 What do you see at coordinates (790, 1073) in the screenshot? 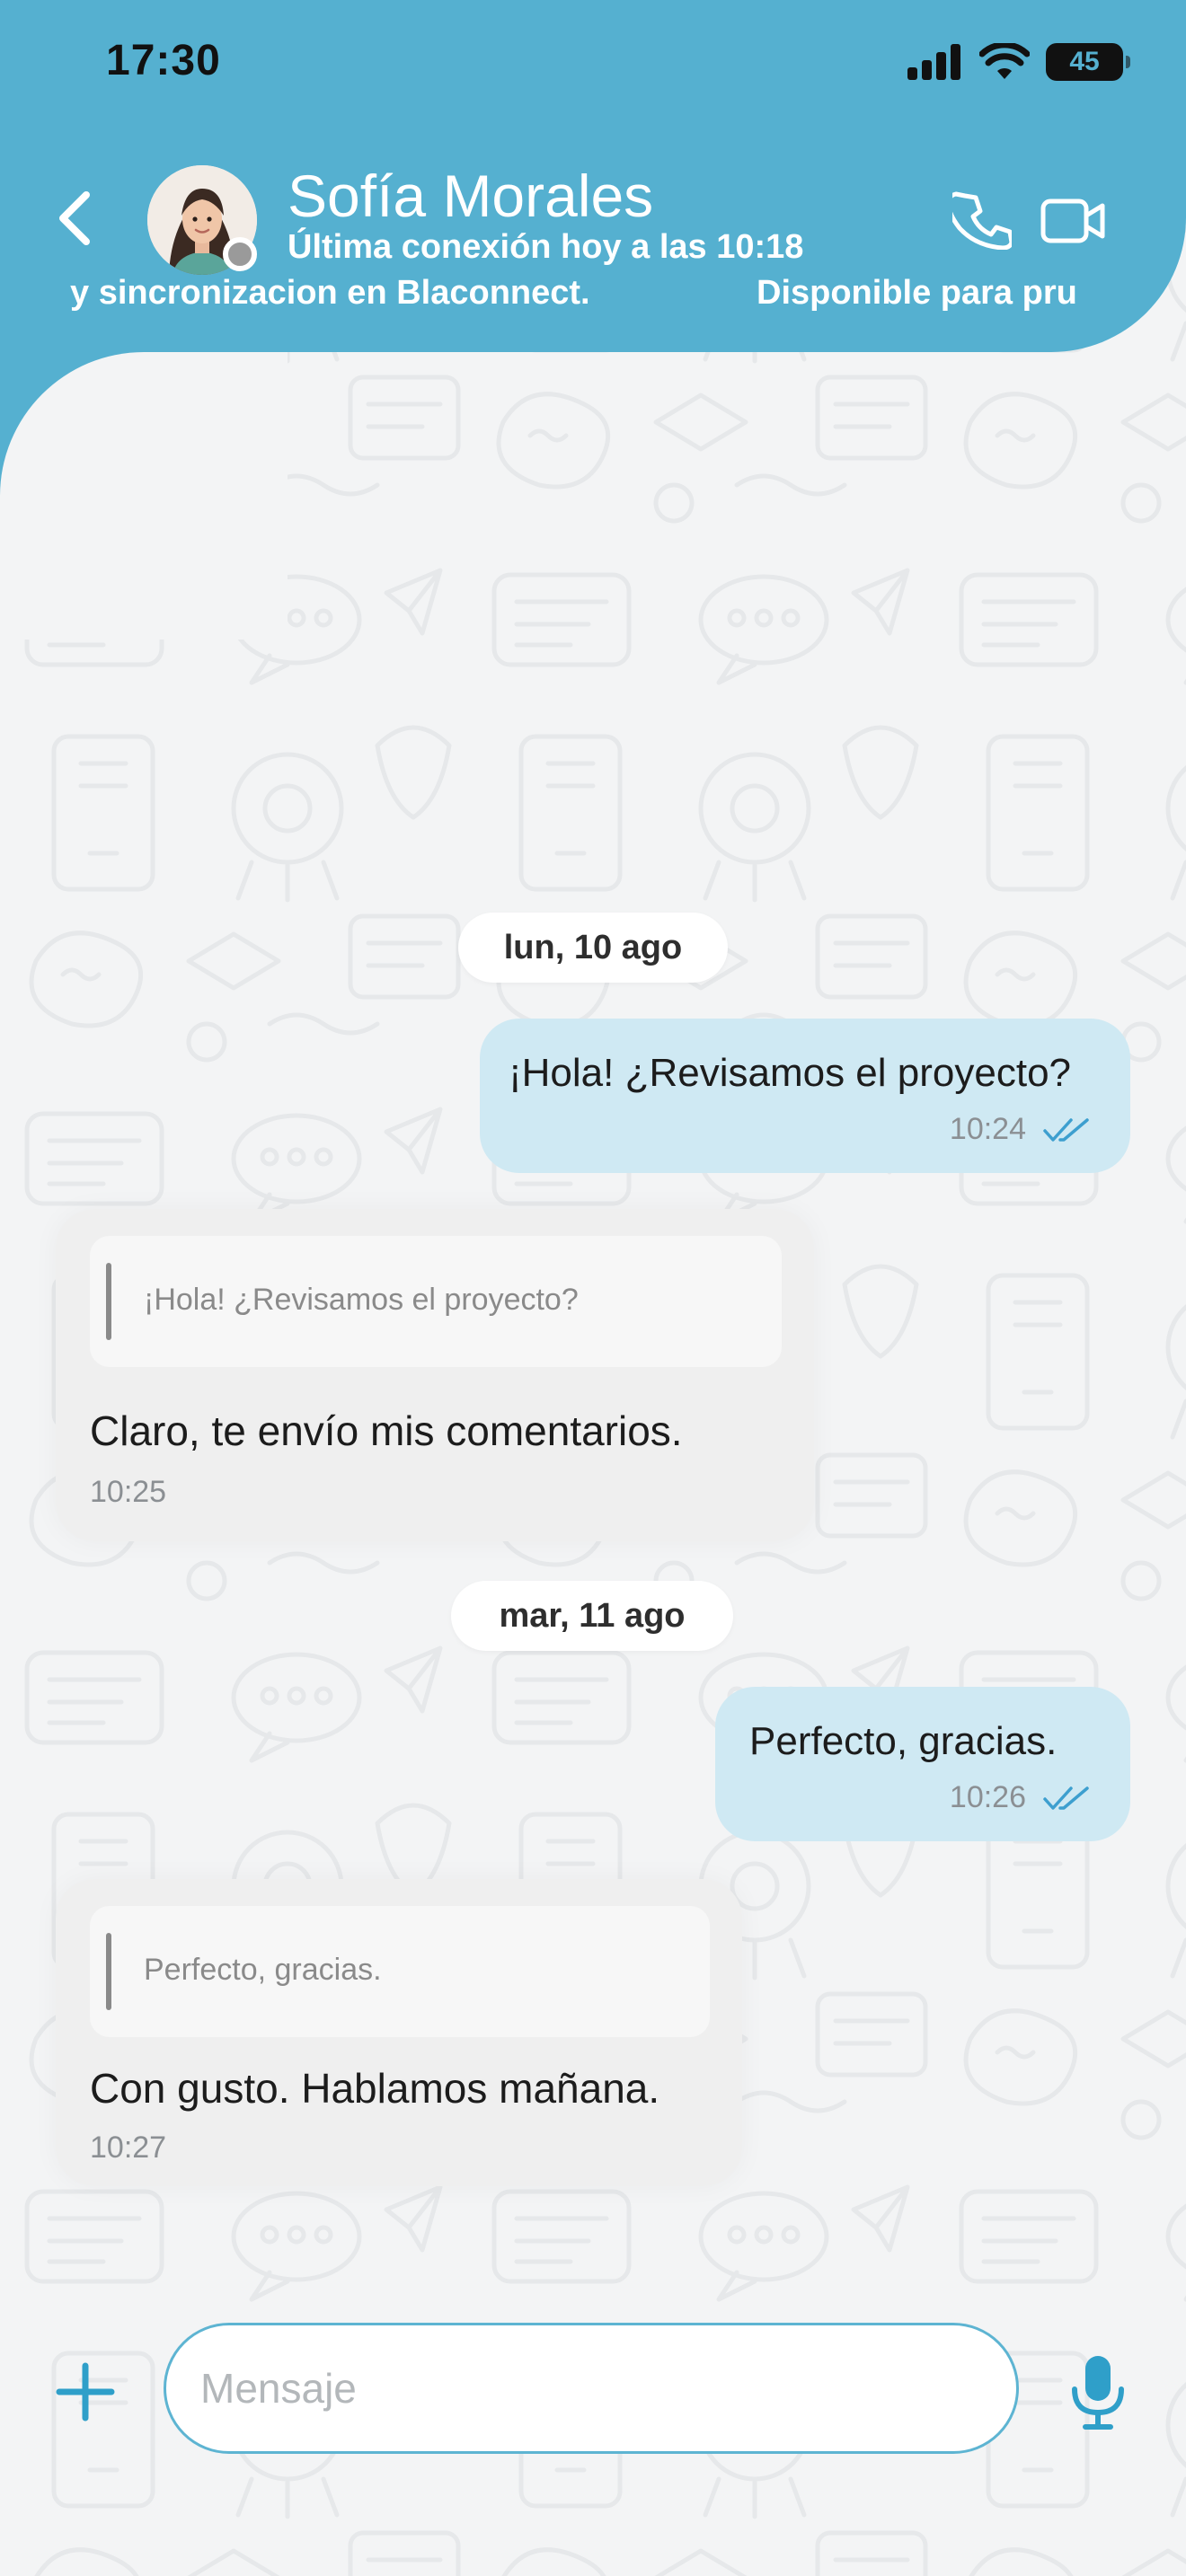
I see `message-text: ¡Hola! ¿Revisamos el proyecto?` at bounding box center [790, 1073].